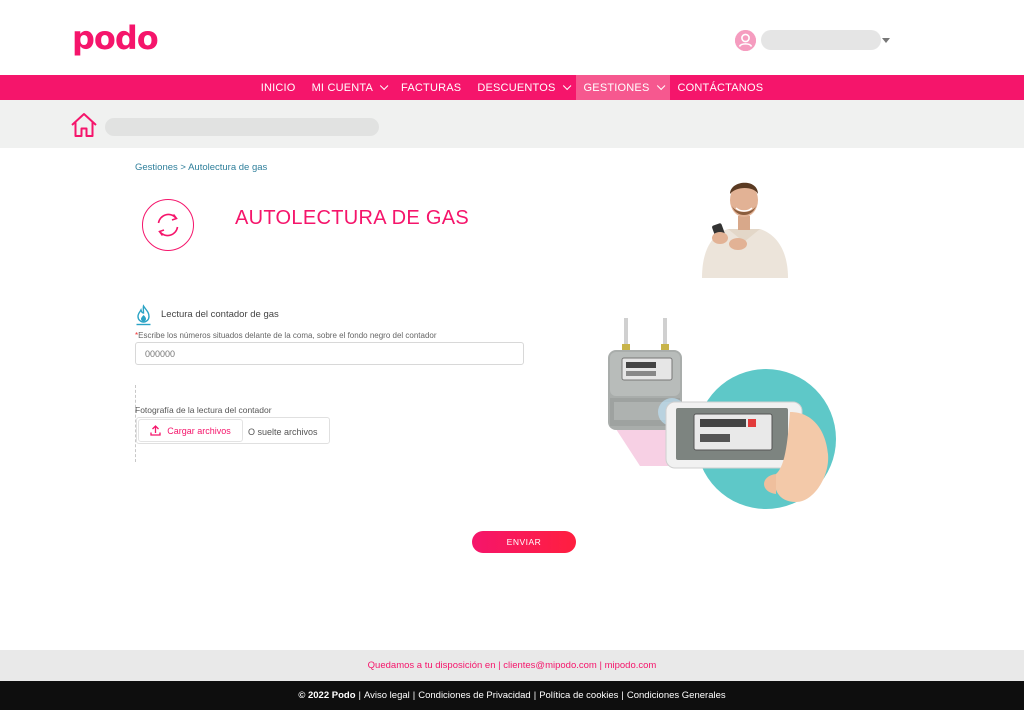 This screenshot has width=1024, height=710. I want to click on nav-item-label: FACTURAS, so click(431, 87).